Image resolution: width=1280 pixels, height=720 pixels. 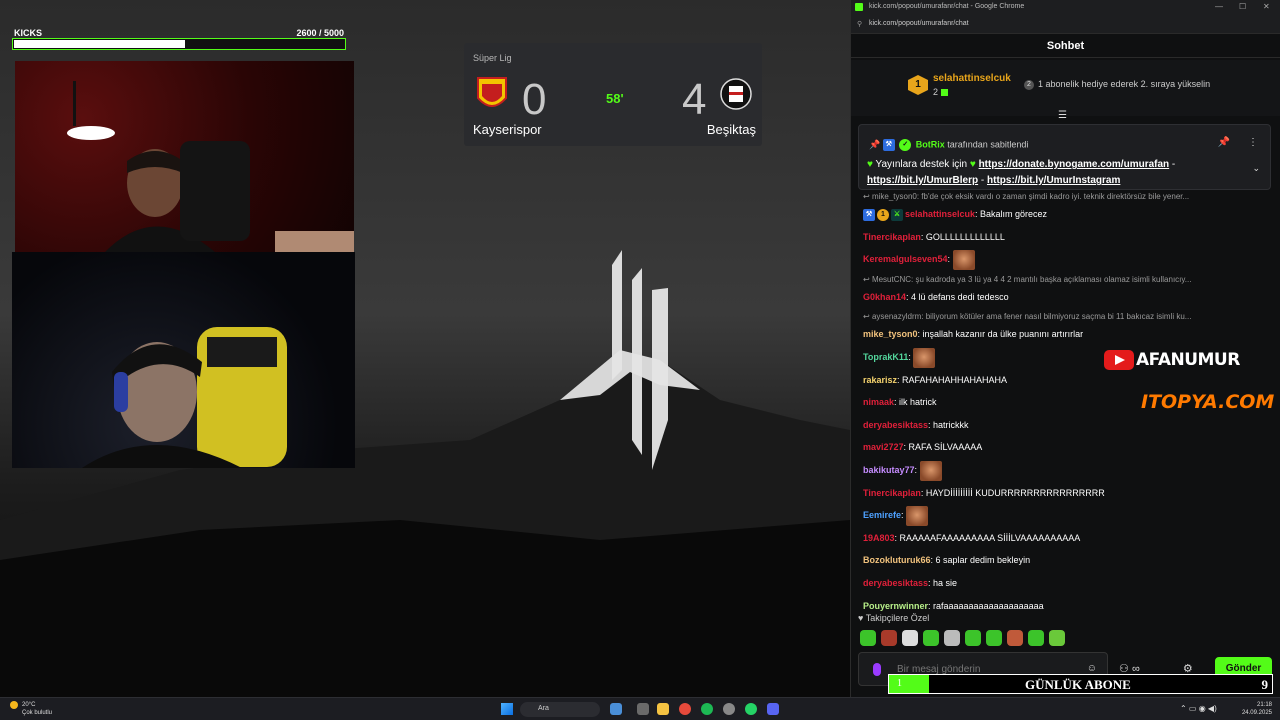 What do you see at coordinates (905, 259) in the screenshot?
I see `chat-username: Keremalgulseven54` at bounding box center [905, 259].